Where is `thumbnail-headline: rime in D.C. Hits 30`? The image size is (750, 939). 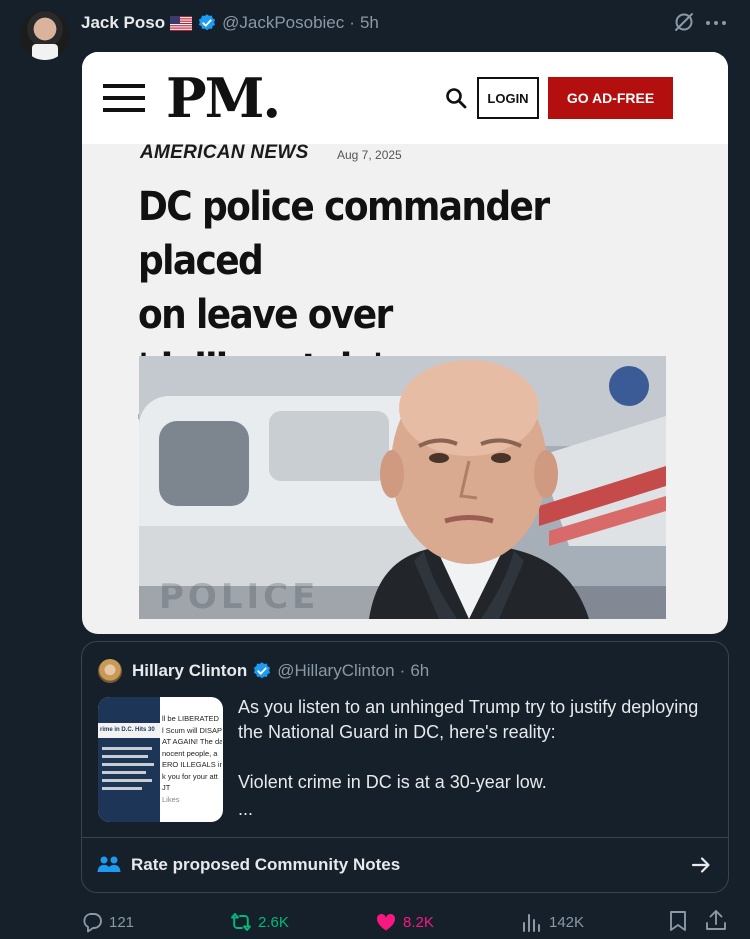 thumbnail-headline: rime in D.C. Hits 30 is located at coordinates (127, 730).